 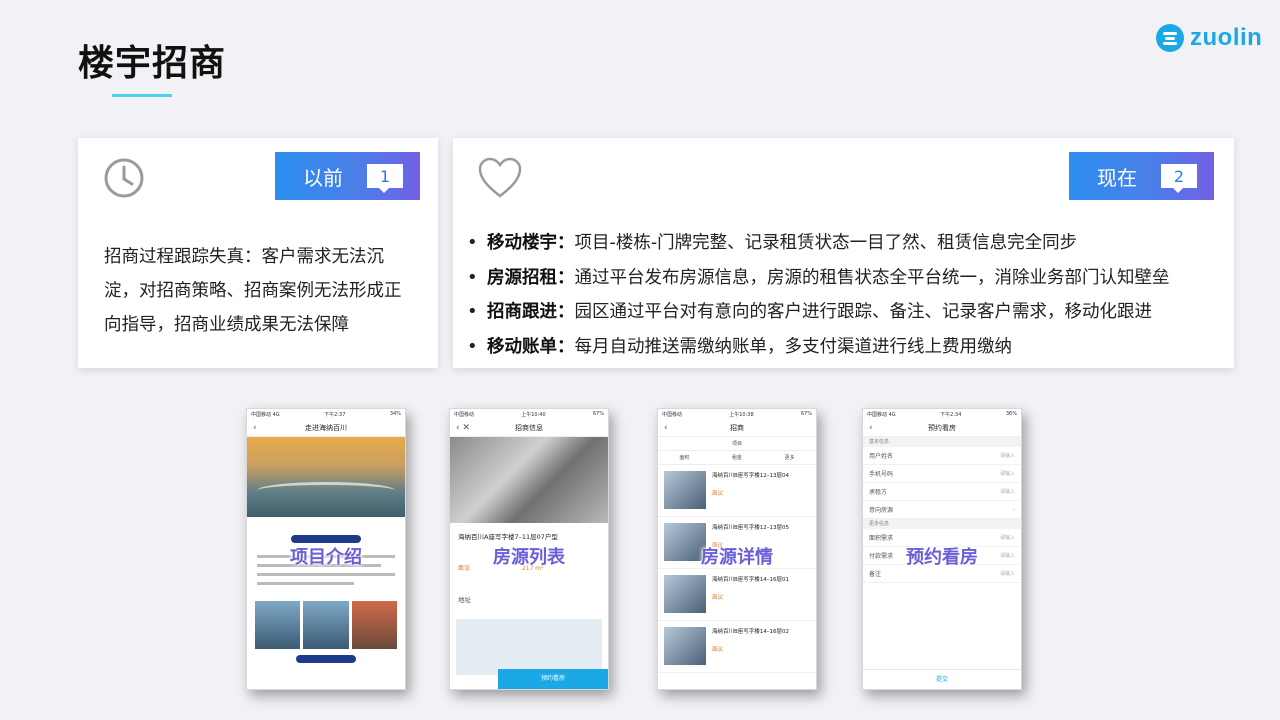 What do you see at coordinates (553, 679) in the screenshot?
I see `book-viewing-button: 预约看房` at bounding box center [553, 679].